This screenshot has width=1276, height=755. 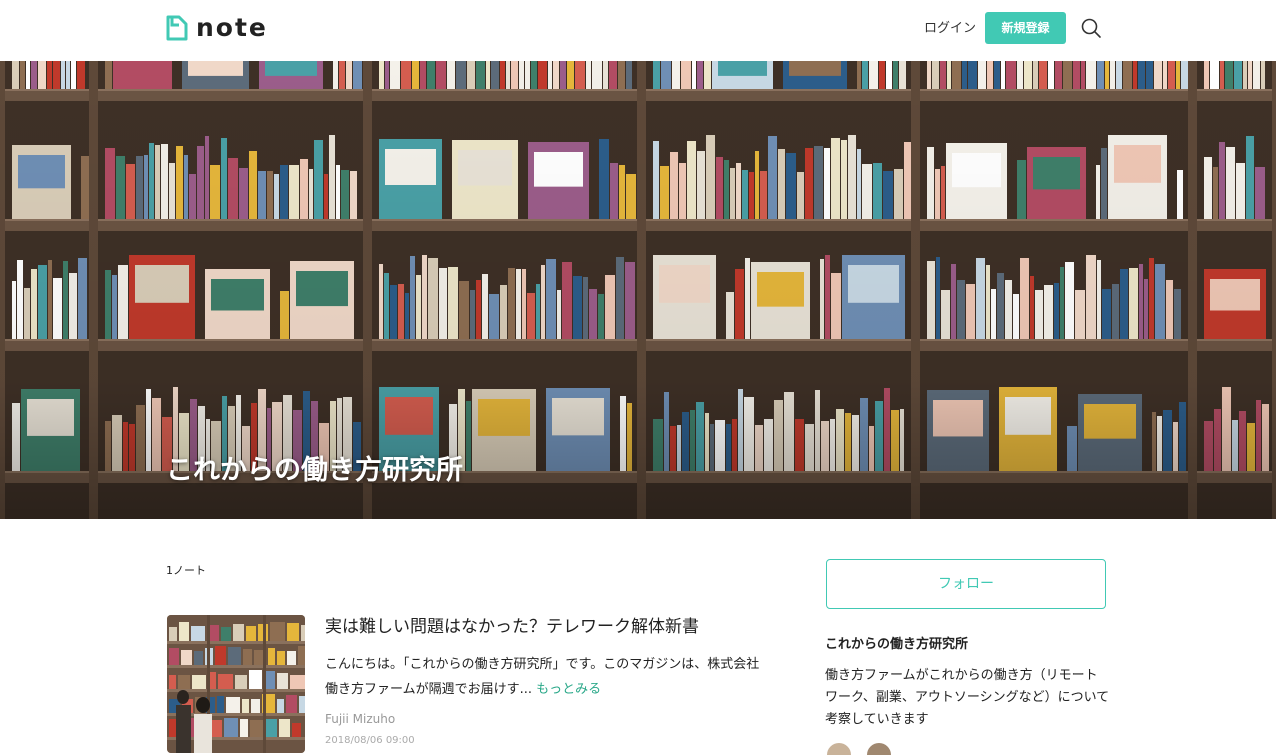 I want to click on note-logo: note, so click(x=217, y=28).